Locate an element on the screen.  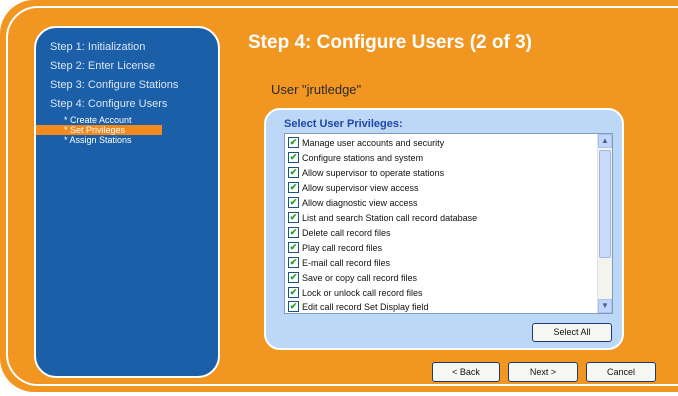
page-title: Step 4: Configure Users (2 of 3) is located at coordinates (390, 42).